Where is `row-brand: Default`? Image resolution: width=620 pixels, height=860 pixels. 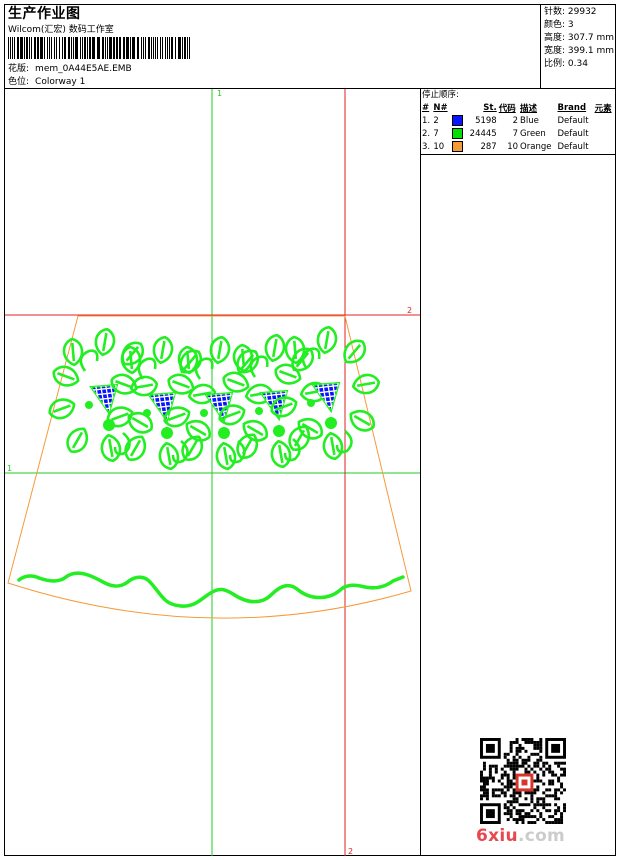
row-brand: Default is located at coordinates (573, 146).